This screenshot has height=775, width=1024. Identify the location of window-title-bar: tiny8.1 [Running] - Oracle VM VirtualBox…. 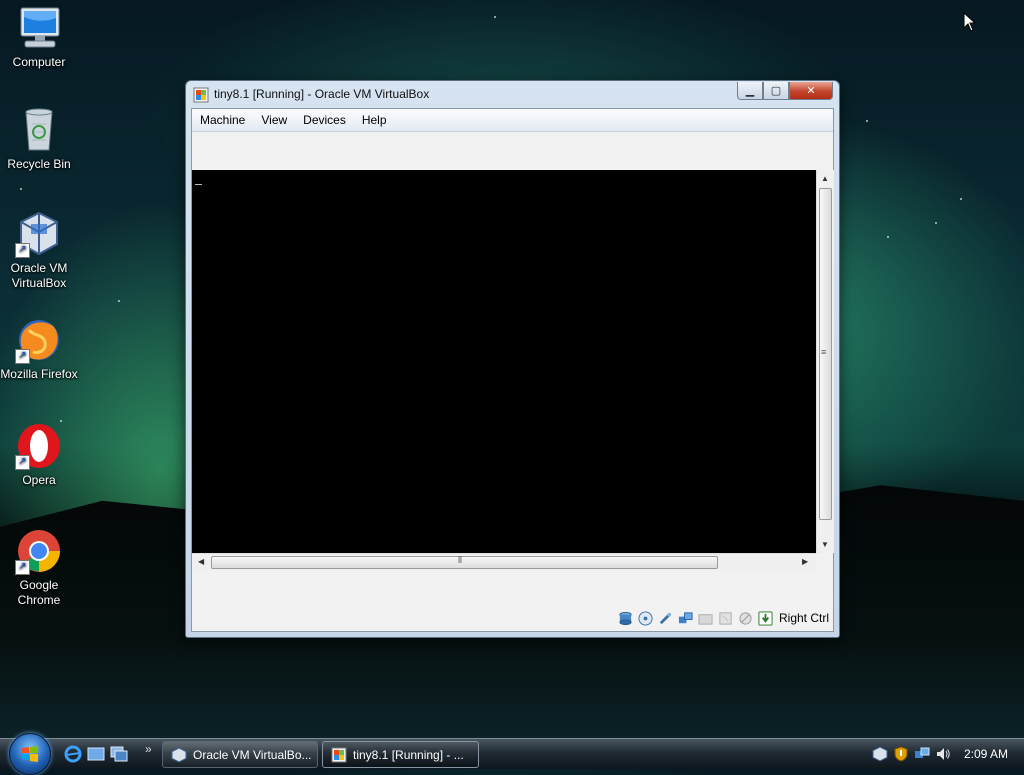
(512, 94).